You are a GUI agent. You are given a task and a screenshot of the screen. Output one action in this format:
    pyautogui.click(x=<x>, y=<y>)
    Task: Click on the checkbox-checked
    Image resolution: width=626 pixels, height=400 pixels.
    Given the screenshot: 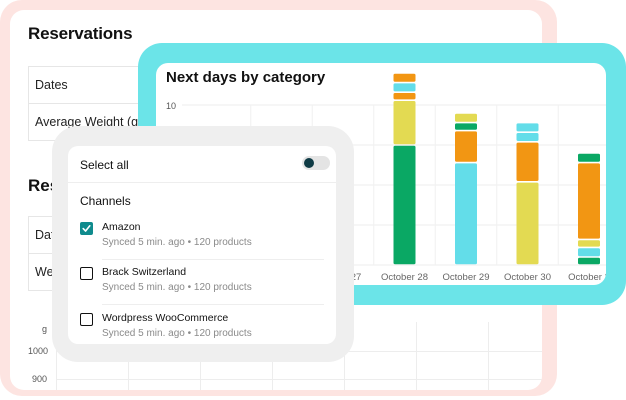 What is the action you would take?
    pyautogui.click(x=86, y=228)
    